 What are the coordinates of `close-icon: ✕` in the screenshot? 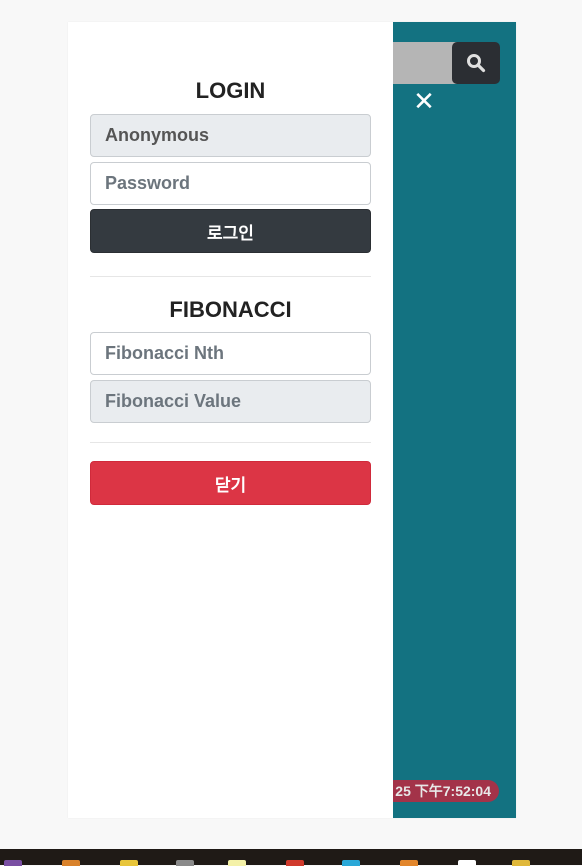 It's located at (424, 102).